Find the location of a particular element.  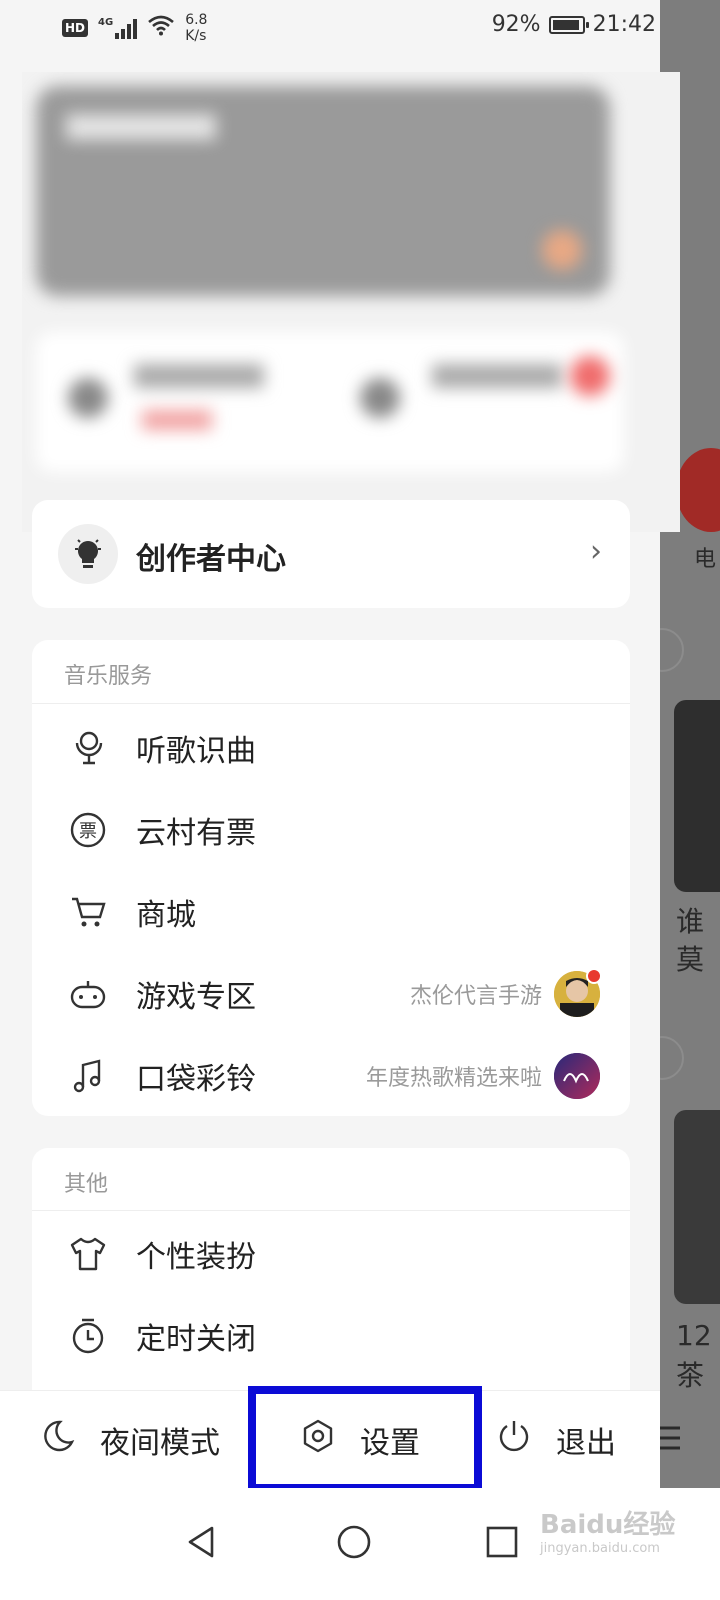

microphone-icon is located at coordinates (88, 748).